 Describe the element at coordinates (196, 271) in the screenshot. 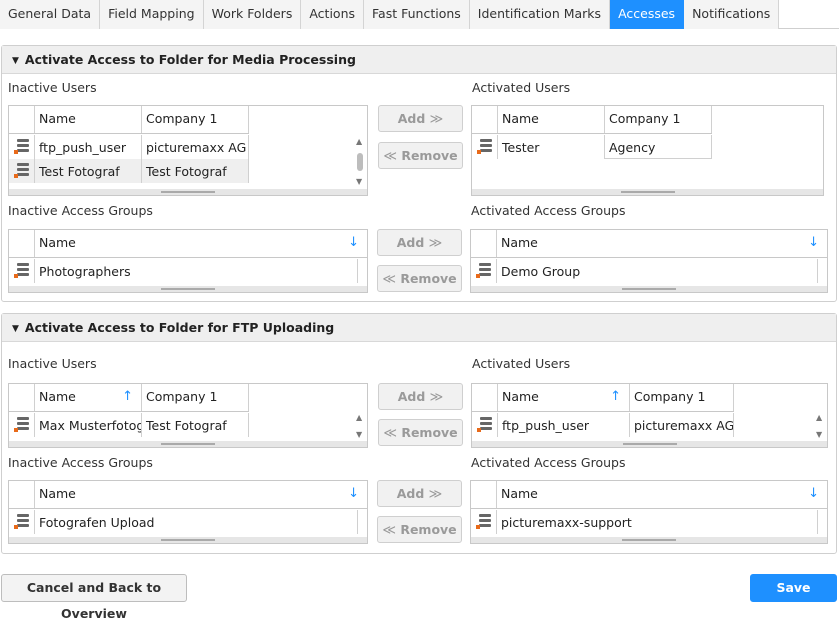

I see `group-name: Photographers` at that location.